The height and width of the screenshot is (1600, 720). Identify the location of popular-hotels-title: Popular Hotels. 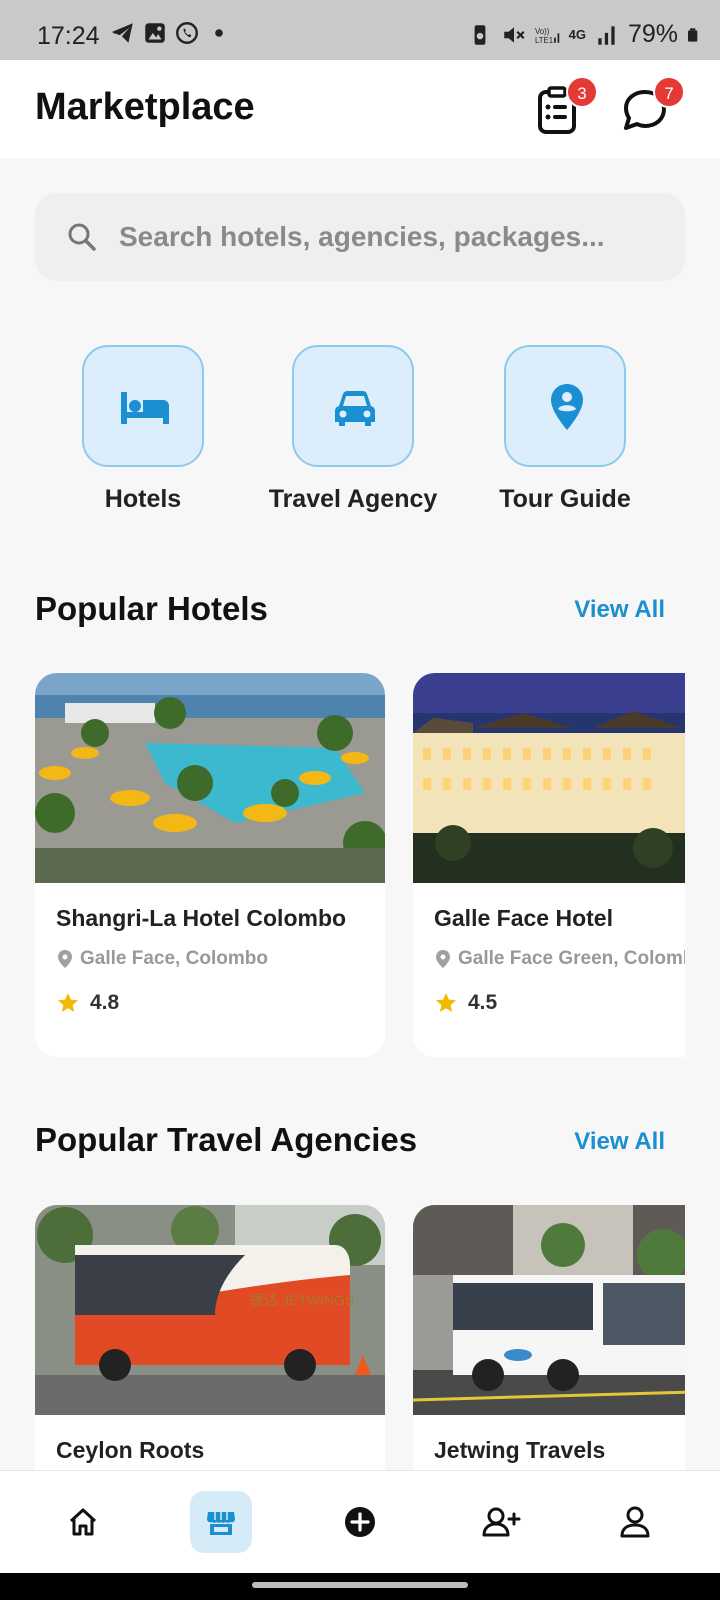
(151, 608).